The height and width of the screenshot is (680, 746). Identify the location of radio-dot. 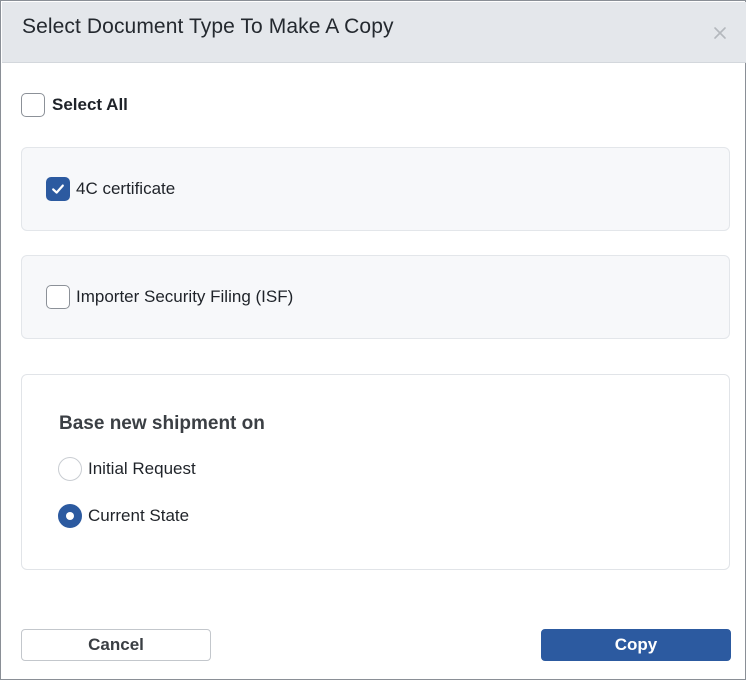
(70, 516).